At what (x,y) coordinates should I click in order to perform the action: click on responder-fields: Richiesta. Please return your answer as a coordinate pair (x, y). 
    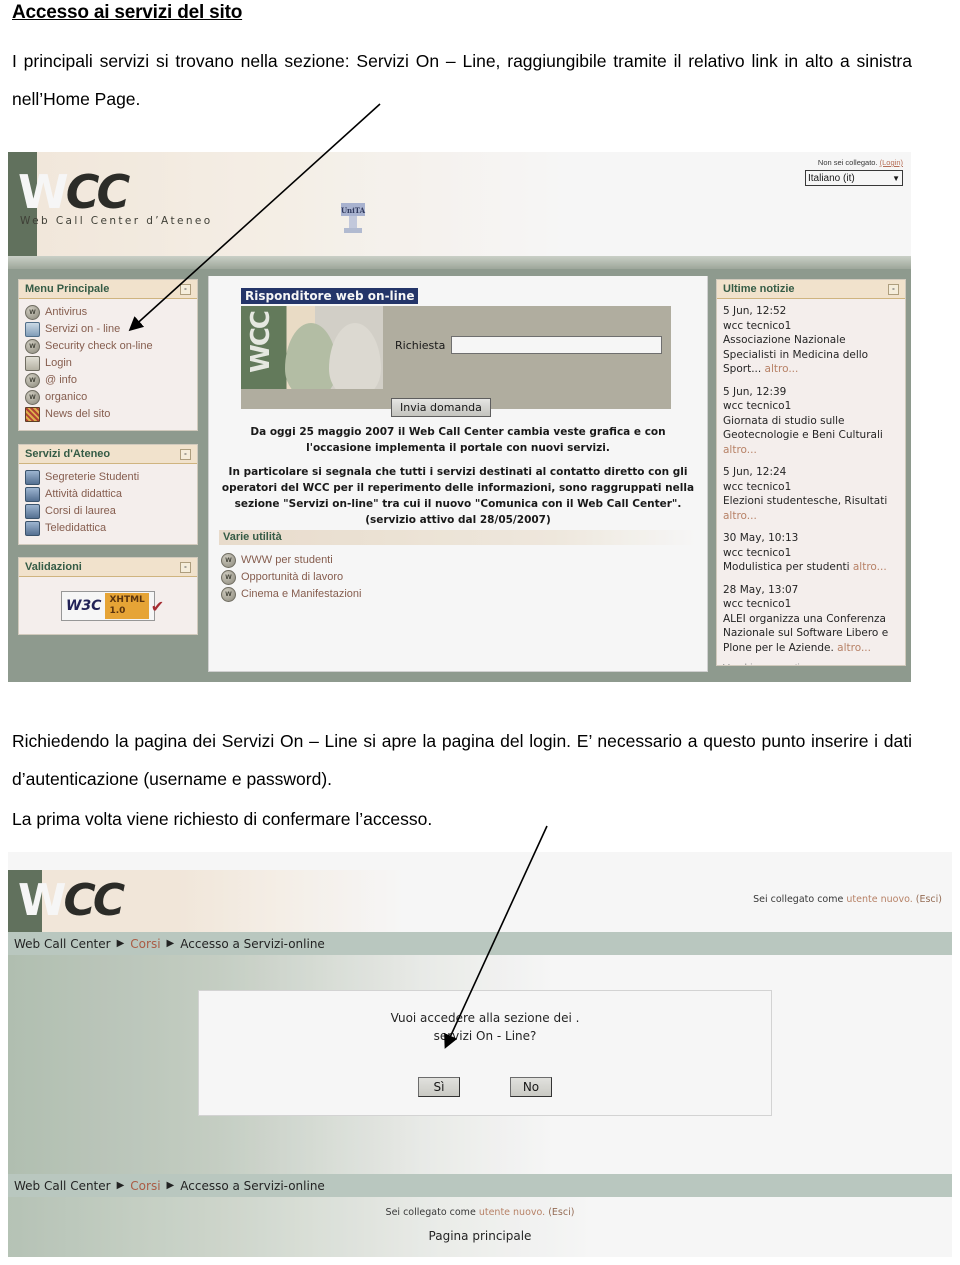
    Looking at the image, I should click on (527, 357).